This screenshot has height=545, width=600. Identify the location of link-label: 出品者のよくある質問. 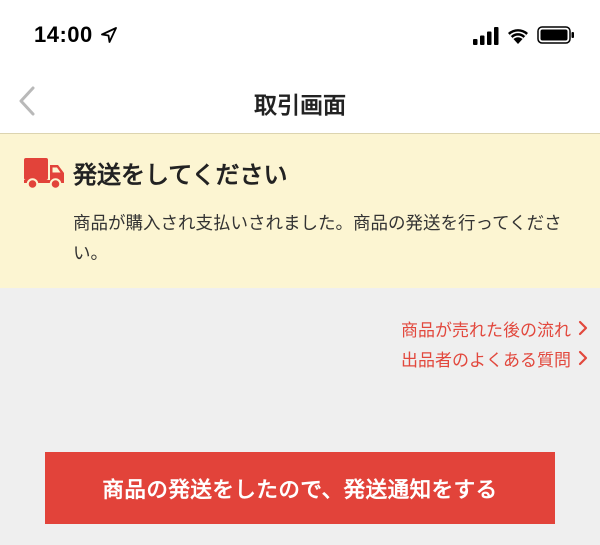
(486, 360).